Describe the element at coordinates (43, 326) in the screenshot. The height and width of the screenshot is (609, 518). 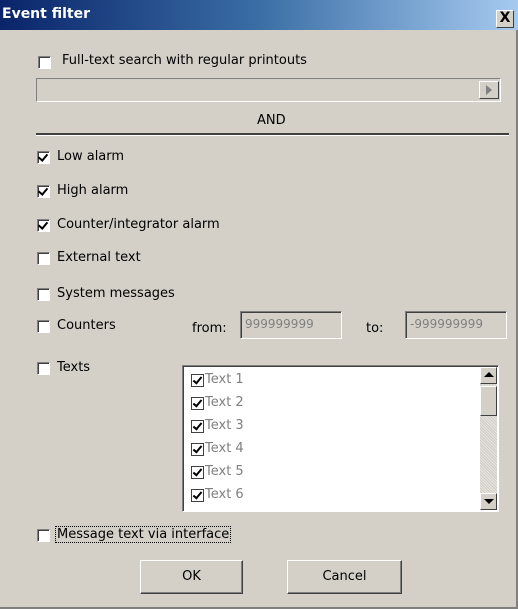
I see `counters-checkbox` at that location.